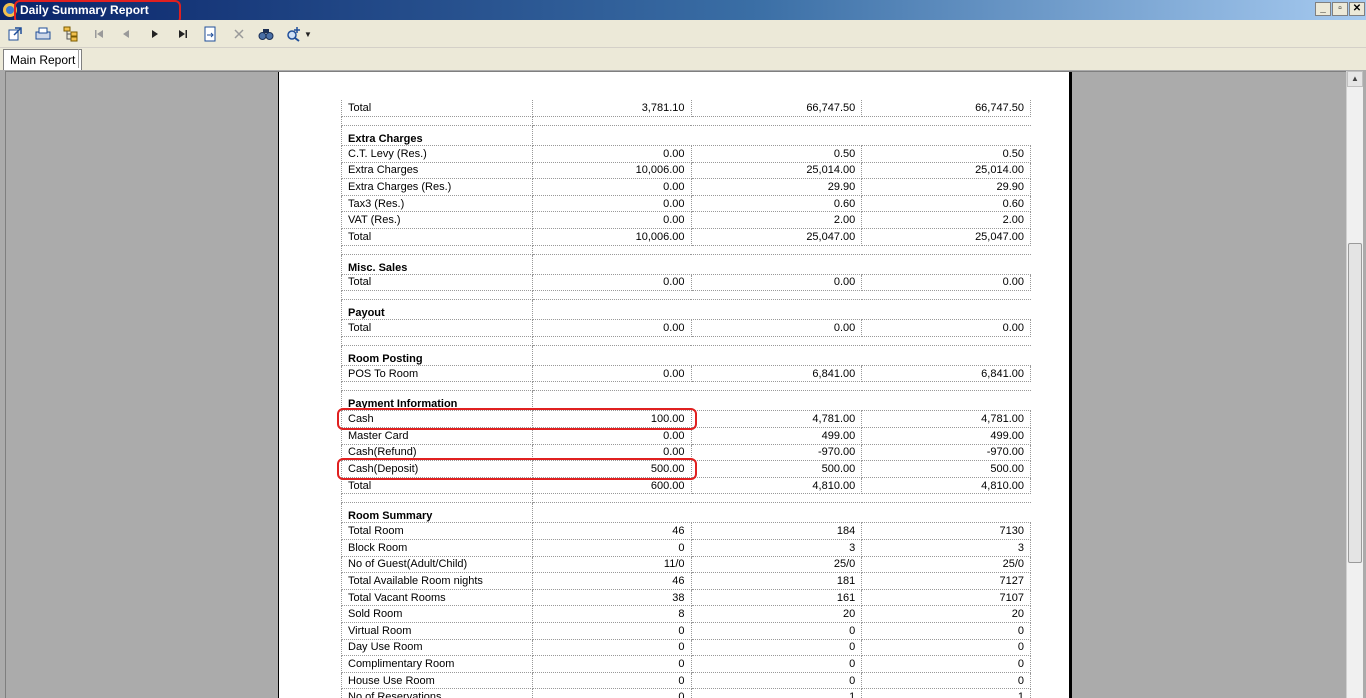 The height and width of the screenshot is (698, 1366). What do you see at coordinates (777, 419) in the screenshot?
I see `month-value: 4,781.00` at bounding box center [777, 419].